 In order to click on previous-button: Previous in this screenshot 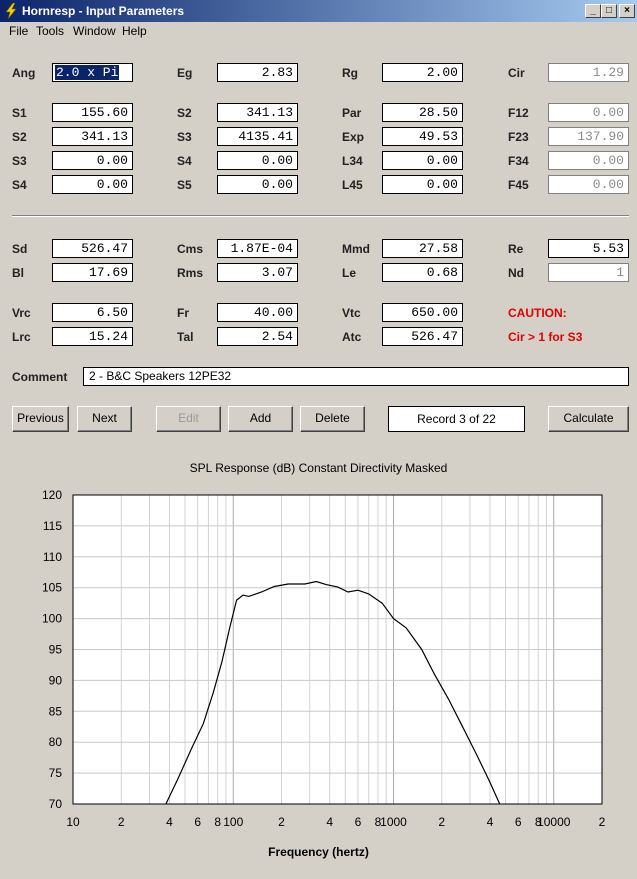, I will do `click(40, 419)`.